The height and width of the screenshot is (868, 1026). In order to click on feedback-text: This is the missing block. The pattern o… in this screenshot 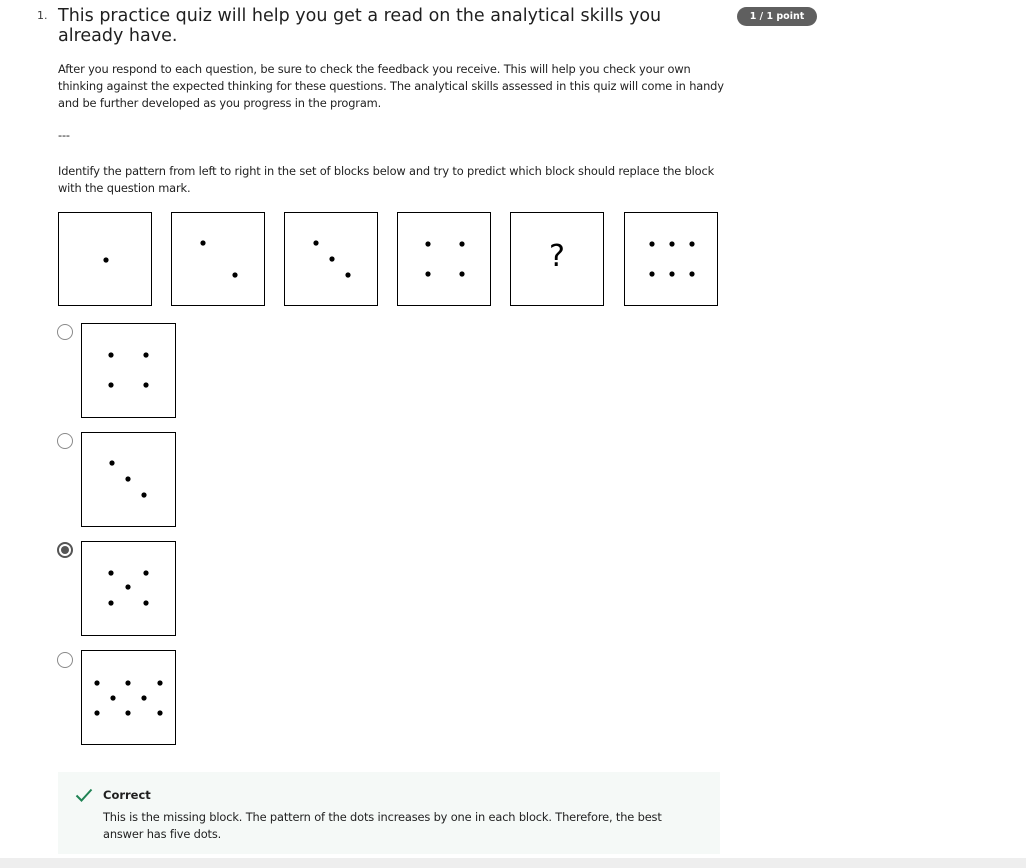, I will do `click(382, 825)`.